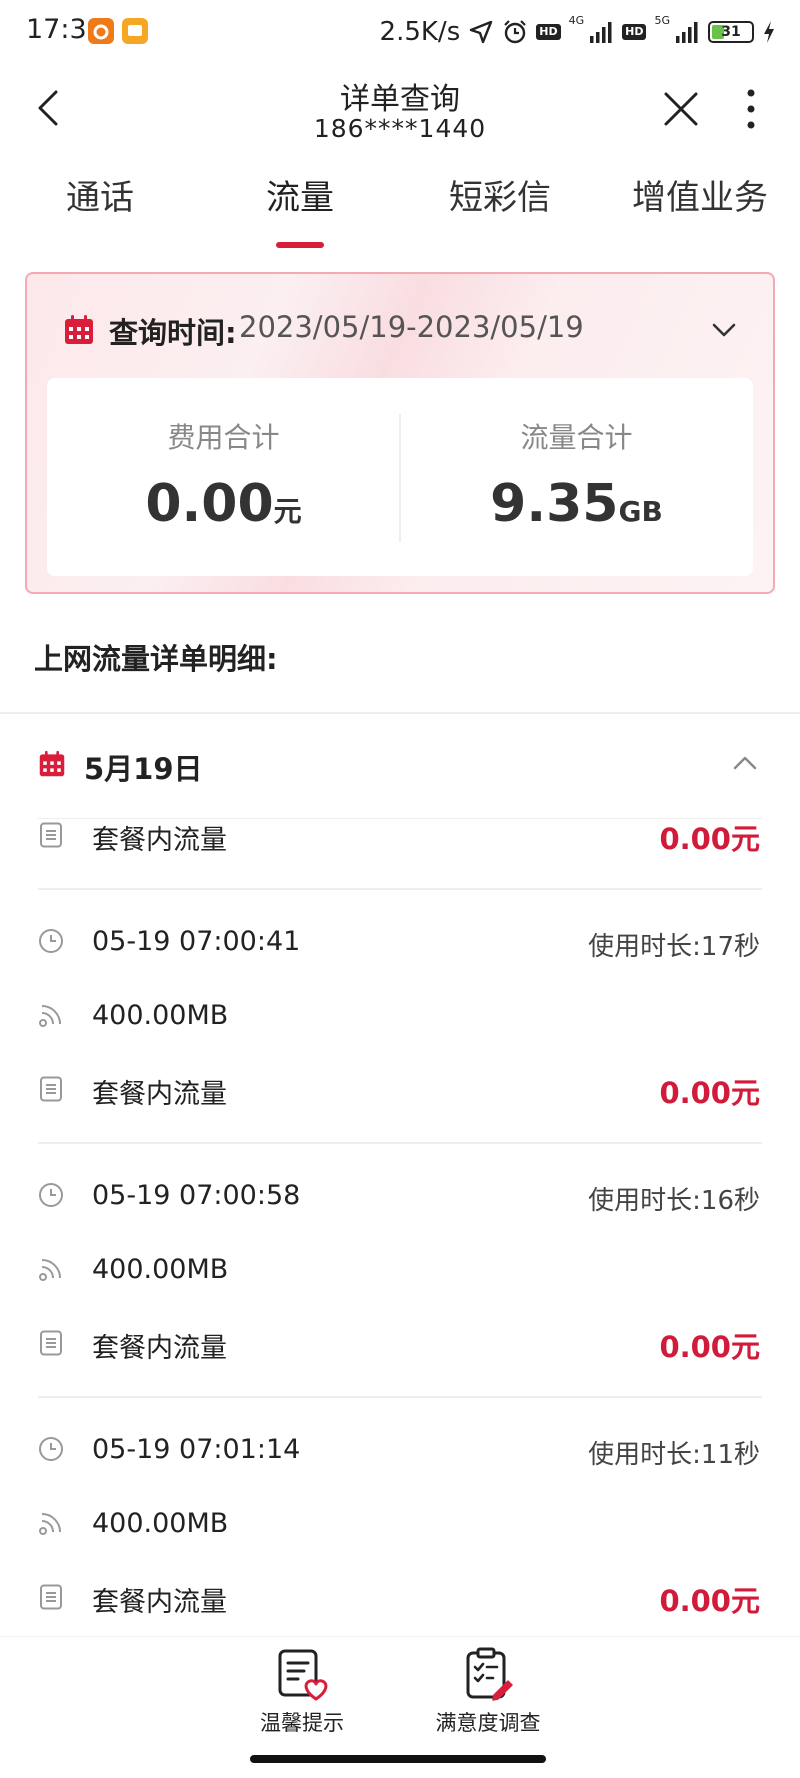  What do you see at coordinates (674, 1455) in the screenshot?
I see `record-duration: 使用时长:11秒` at bounding box center [674, 1455].